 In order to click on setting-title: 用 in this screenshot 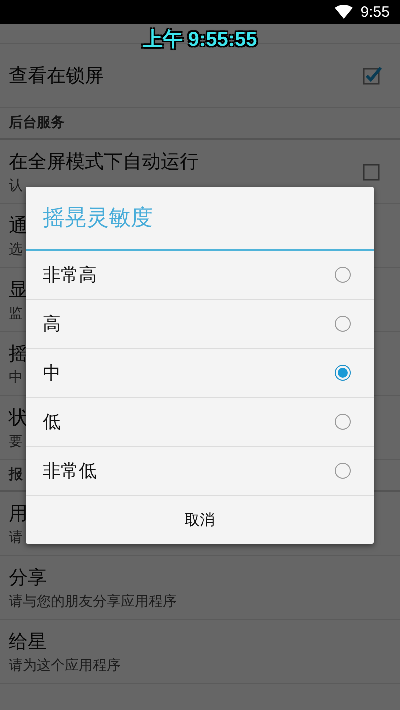, I will do `click(18, 514)`.